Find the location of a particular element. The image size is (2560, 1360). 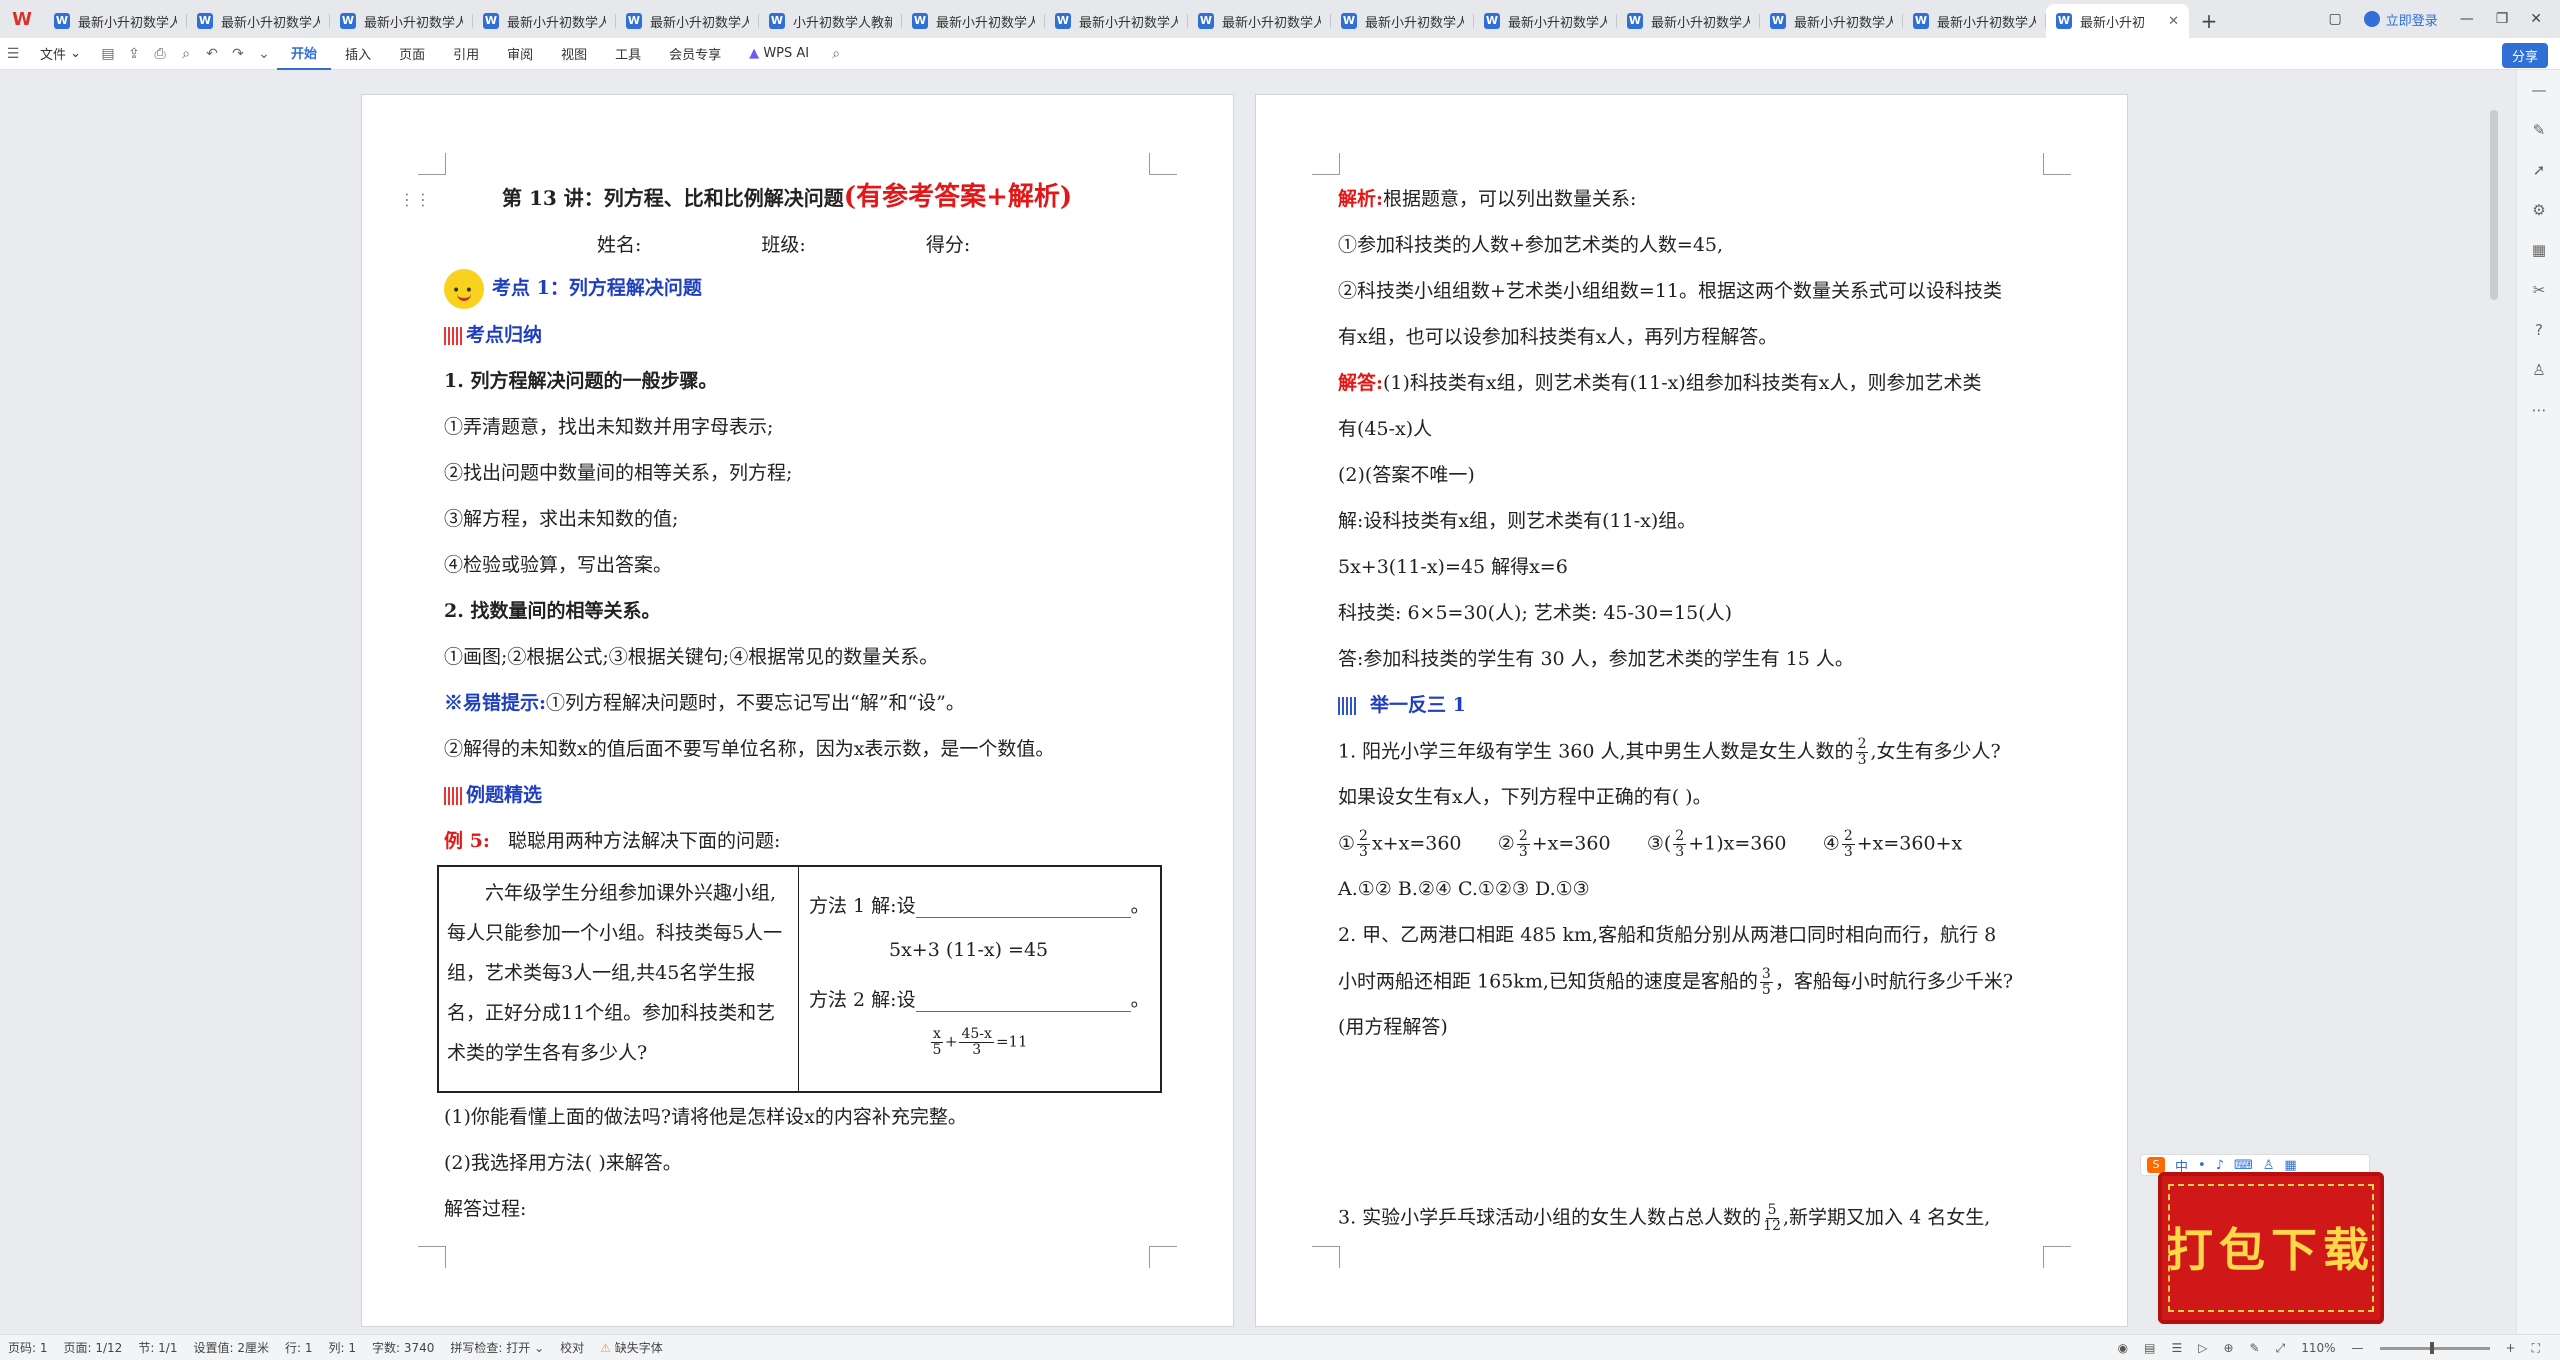

zoom-slider is located at coordinates (2434, 1347).